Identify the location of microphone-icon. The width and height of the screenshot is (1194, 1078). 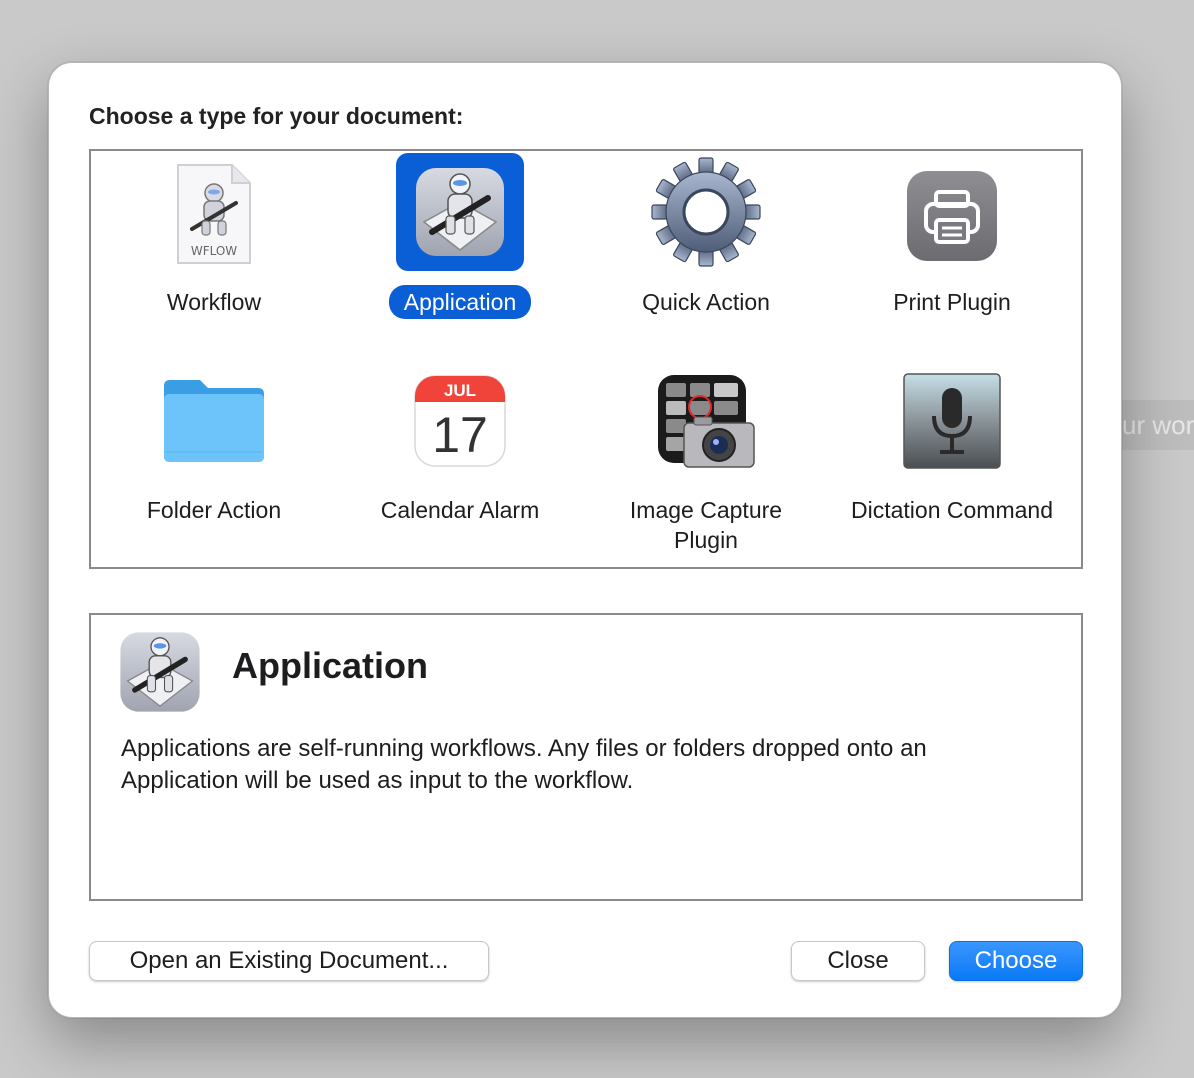
(952, 421).